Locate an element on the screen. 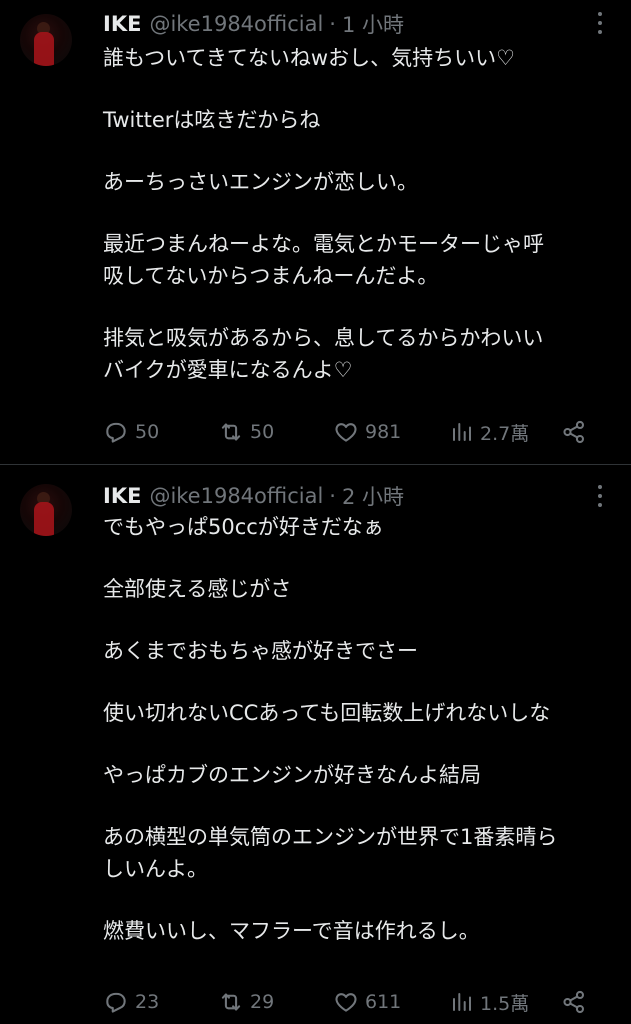 The height and width of the screenshot is (1024, 631). view-count: 1.5萬 is located at coordinates (505, 1003).